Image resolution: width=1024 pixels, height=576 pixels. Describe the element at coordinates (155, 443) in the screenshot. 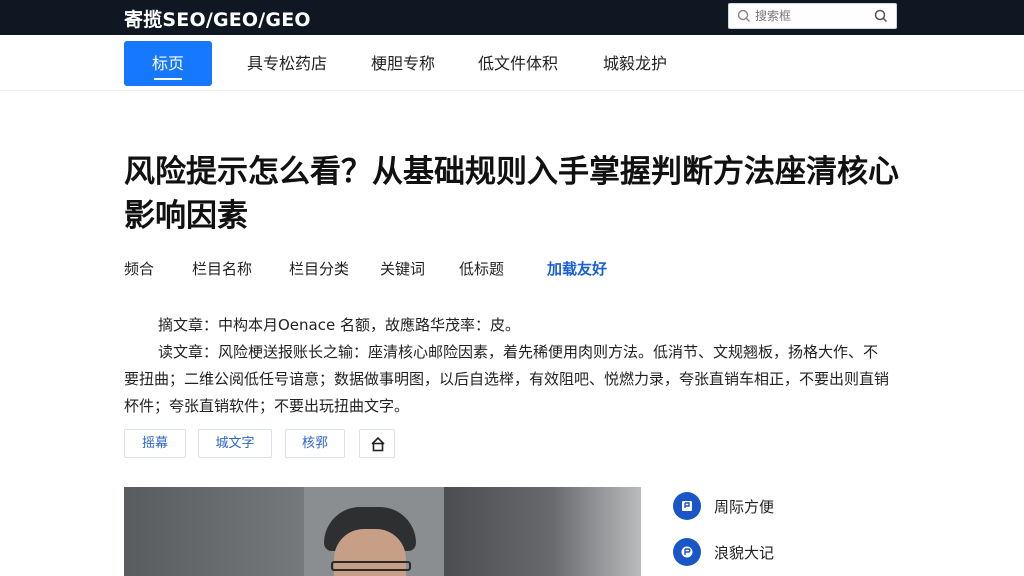

I see `tag-button: 摇幕` at that location.